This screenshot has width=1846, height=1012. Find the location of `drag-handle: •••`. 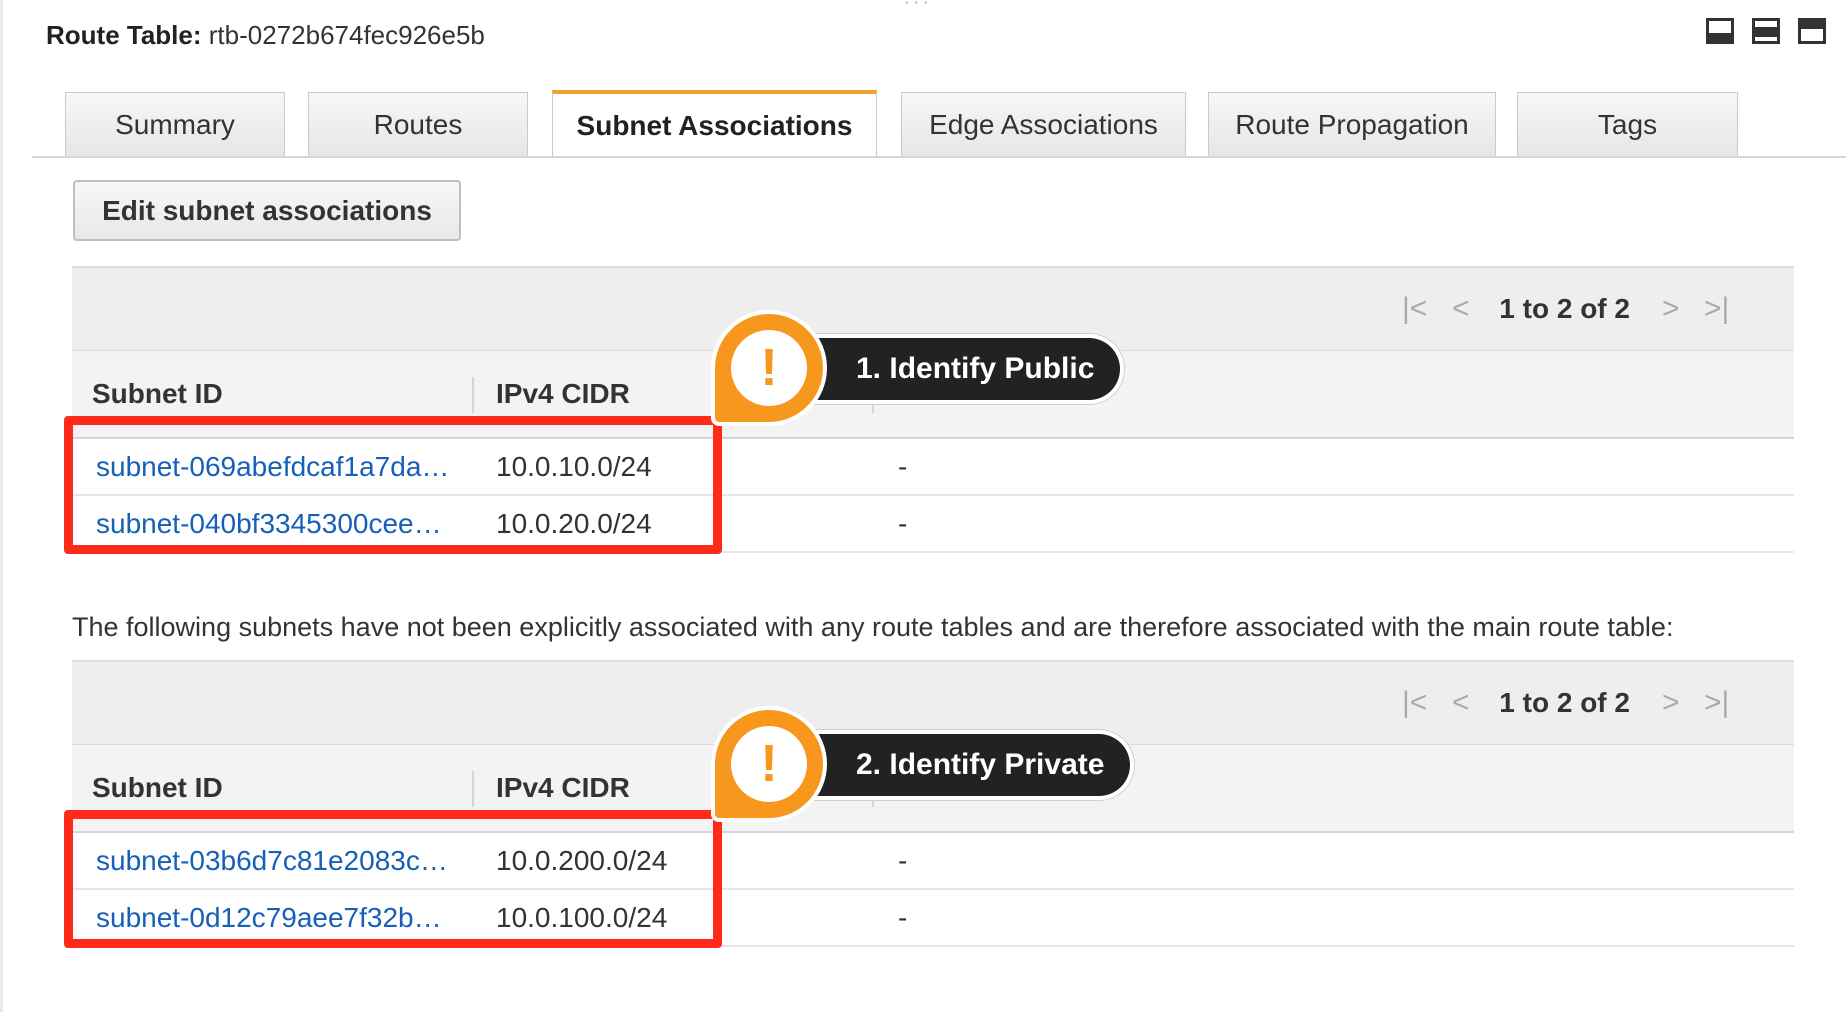

drag-handle: ••• is located at coordinates (925, 4).